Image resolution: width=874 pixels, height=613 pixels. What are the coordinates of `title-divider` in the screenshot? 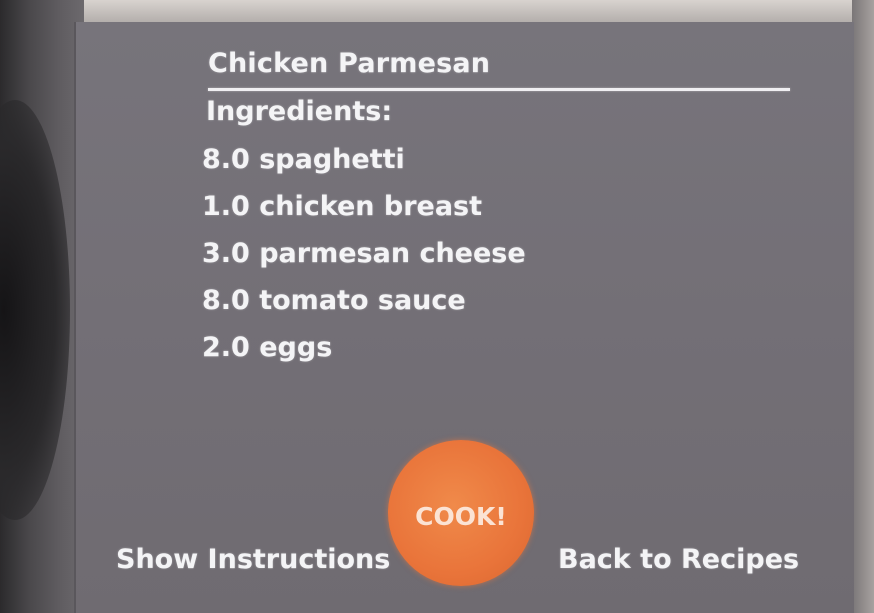 It's located at (499, 89).